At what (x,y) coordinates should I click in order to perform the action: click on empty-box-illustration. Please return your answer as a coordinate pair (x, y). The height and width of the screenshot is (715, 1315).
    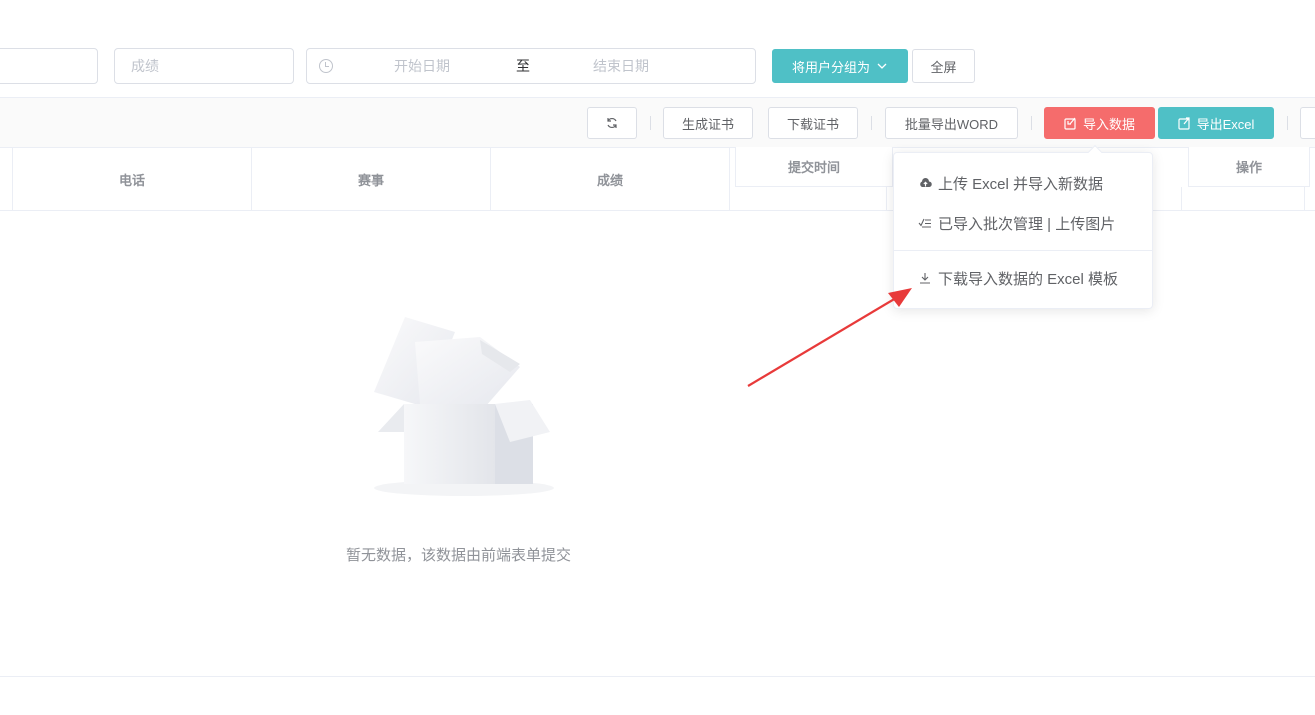
    Looking at the image, I should click on (464, 406).